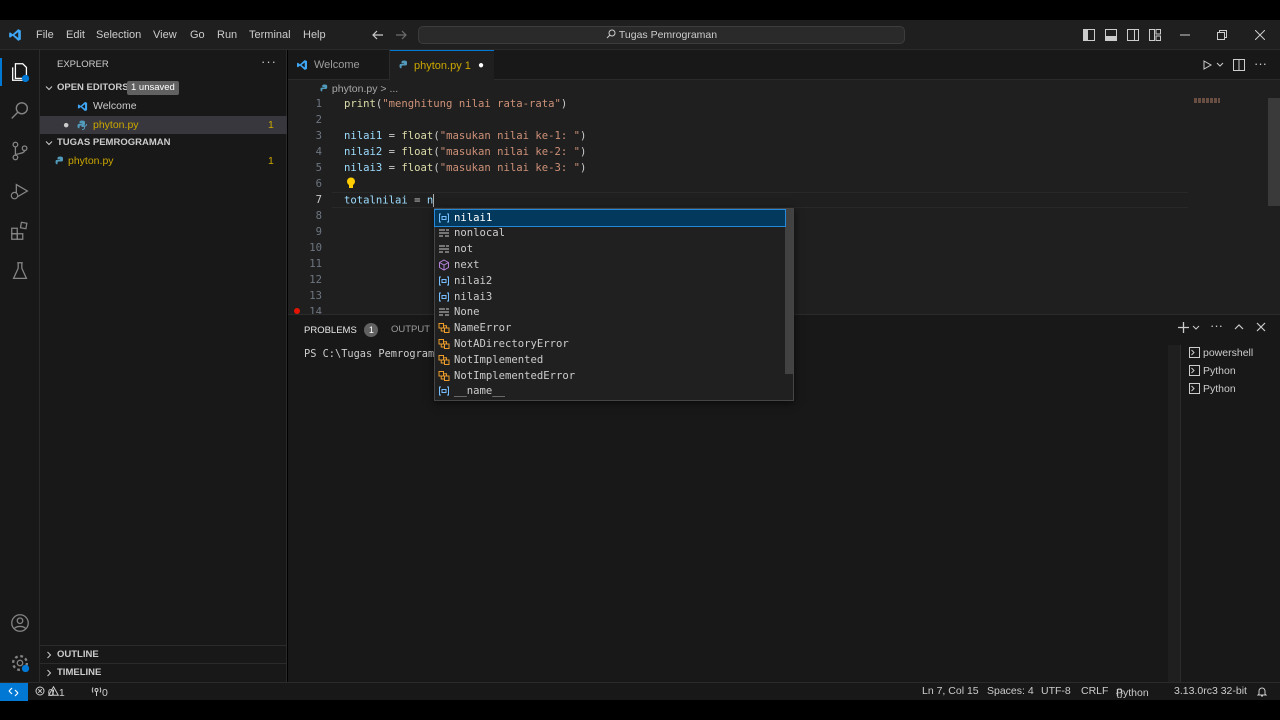 Image resolution: width=1280 pixels, height=720 pixels. I want to click on cursor-position: Ln 7, Col 15, so click(950, 691).